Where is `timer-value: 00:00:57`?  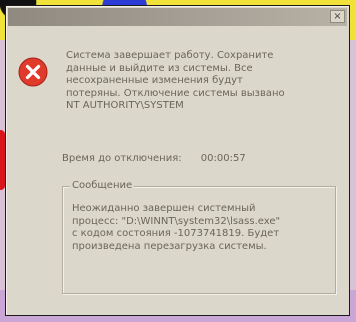 timer-value: 00:00:57 is located at coordinates (223, 158).